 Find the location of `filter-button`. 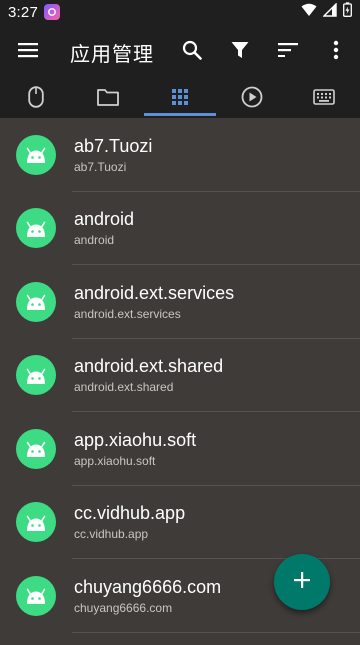

filter-button is located at coordinates (240, 52).